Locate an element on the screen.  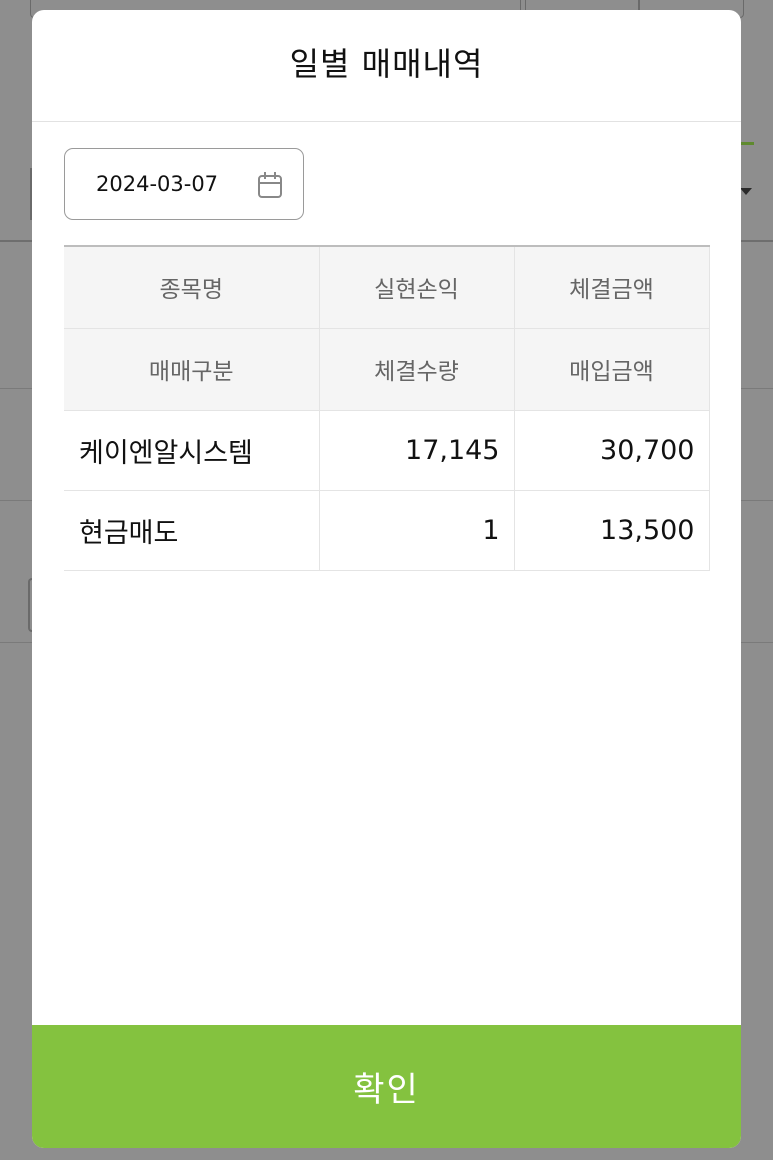
confirm-button: 확인 is located at coordinates (386, 1086).